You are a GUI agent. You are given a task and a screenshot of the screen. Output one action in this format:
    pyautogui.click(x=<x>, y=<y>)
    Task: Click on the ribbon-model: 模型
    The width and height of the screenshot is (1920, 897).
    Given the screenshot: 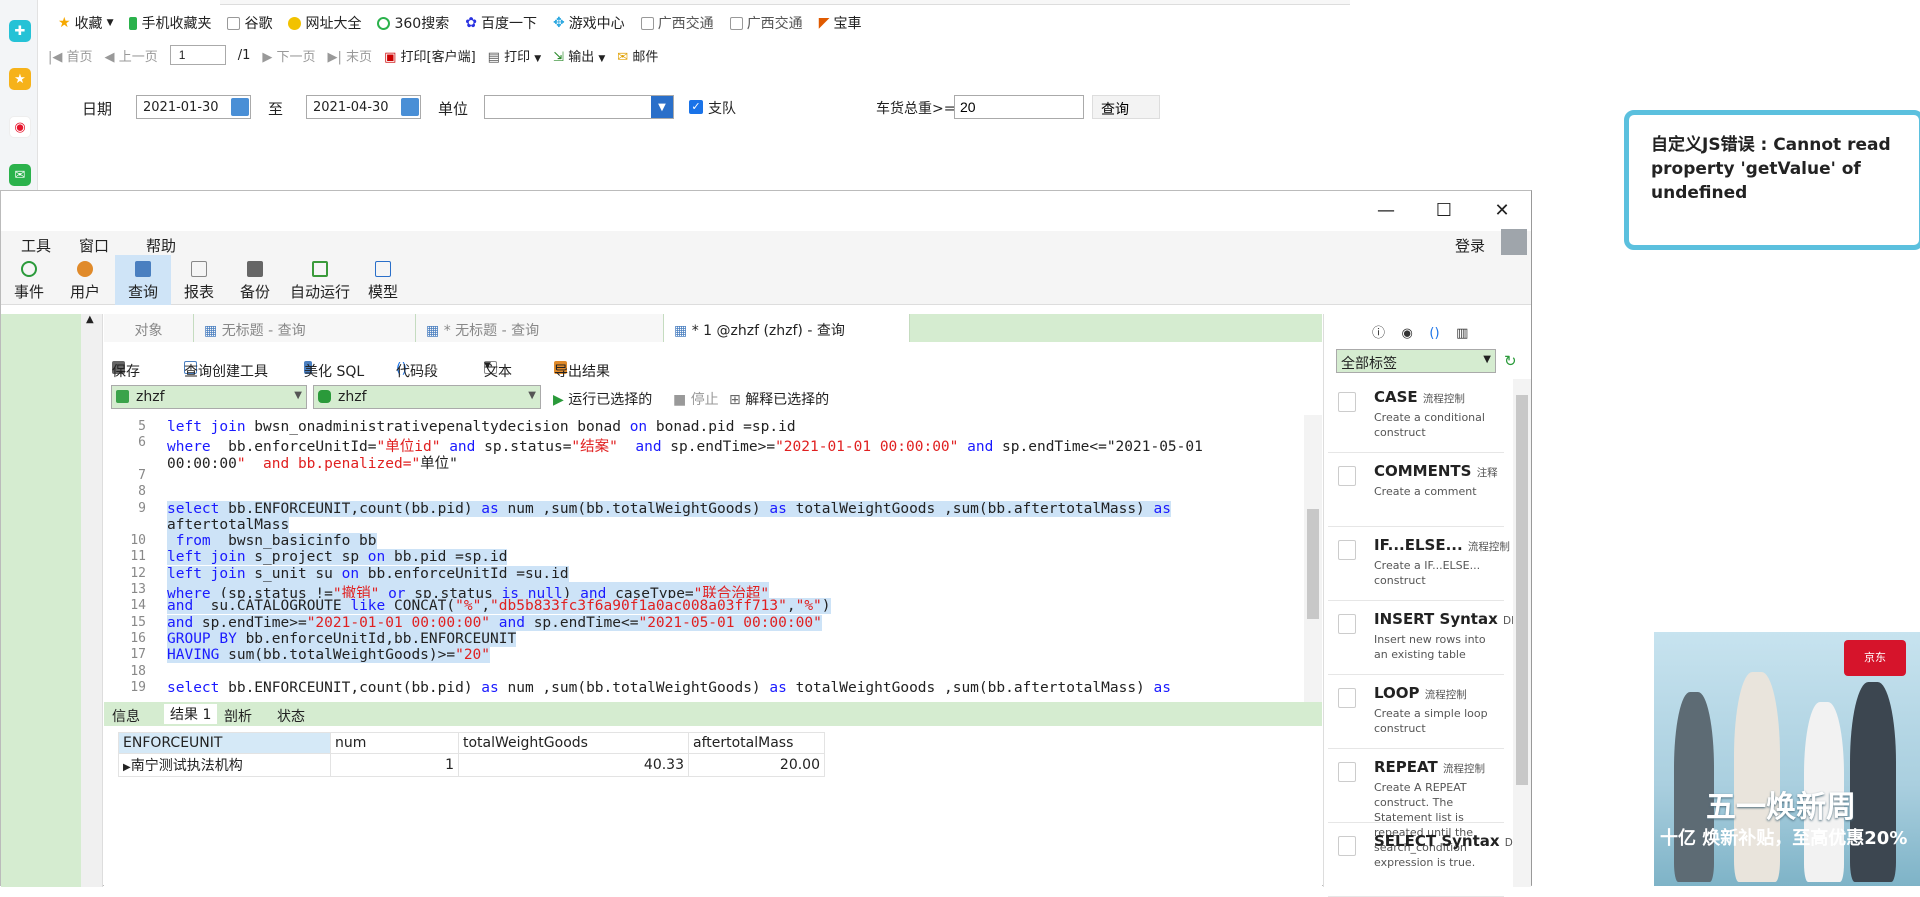 What is the action you would take?
    pyautogui.click(x=383, y=280)
    